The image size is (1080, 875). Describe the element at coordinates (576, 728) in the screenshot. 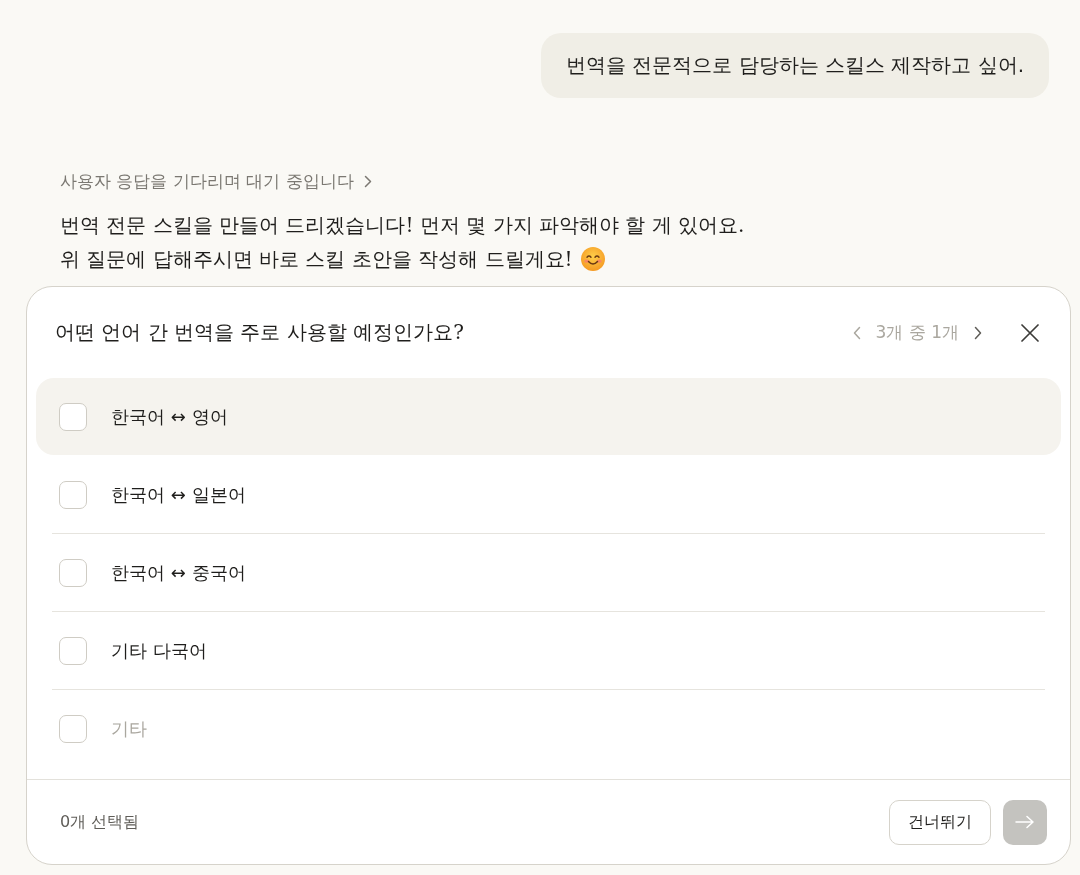

I see `other-answer-field: 기타` at that location.